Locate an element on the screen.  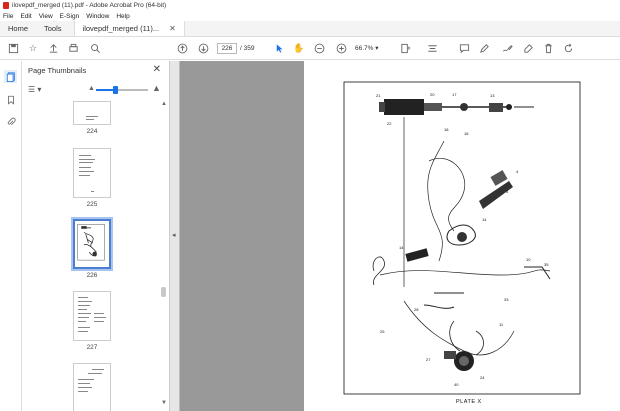
menu-esign: E-Sign is located at coordinates (70, 16).